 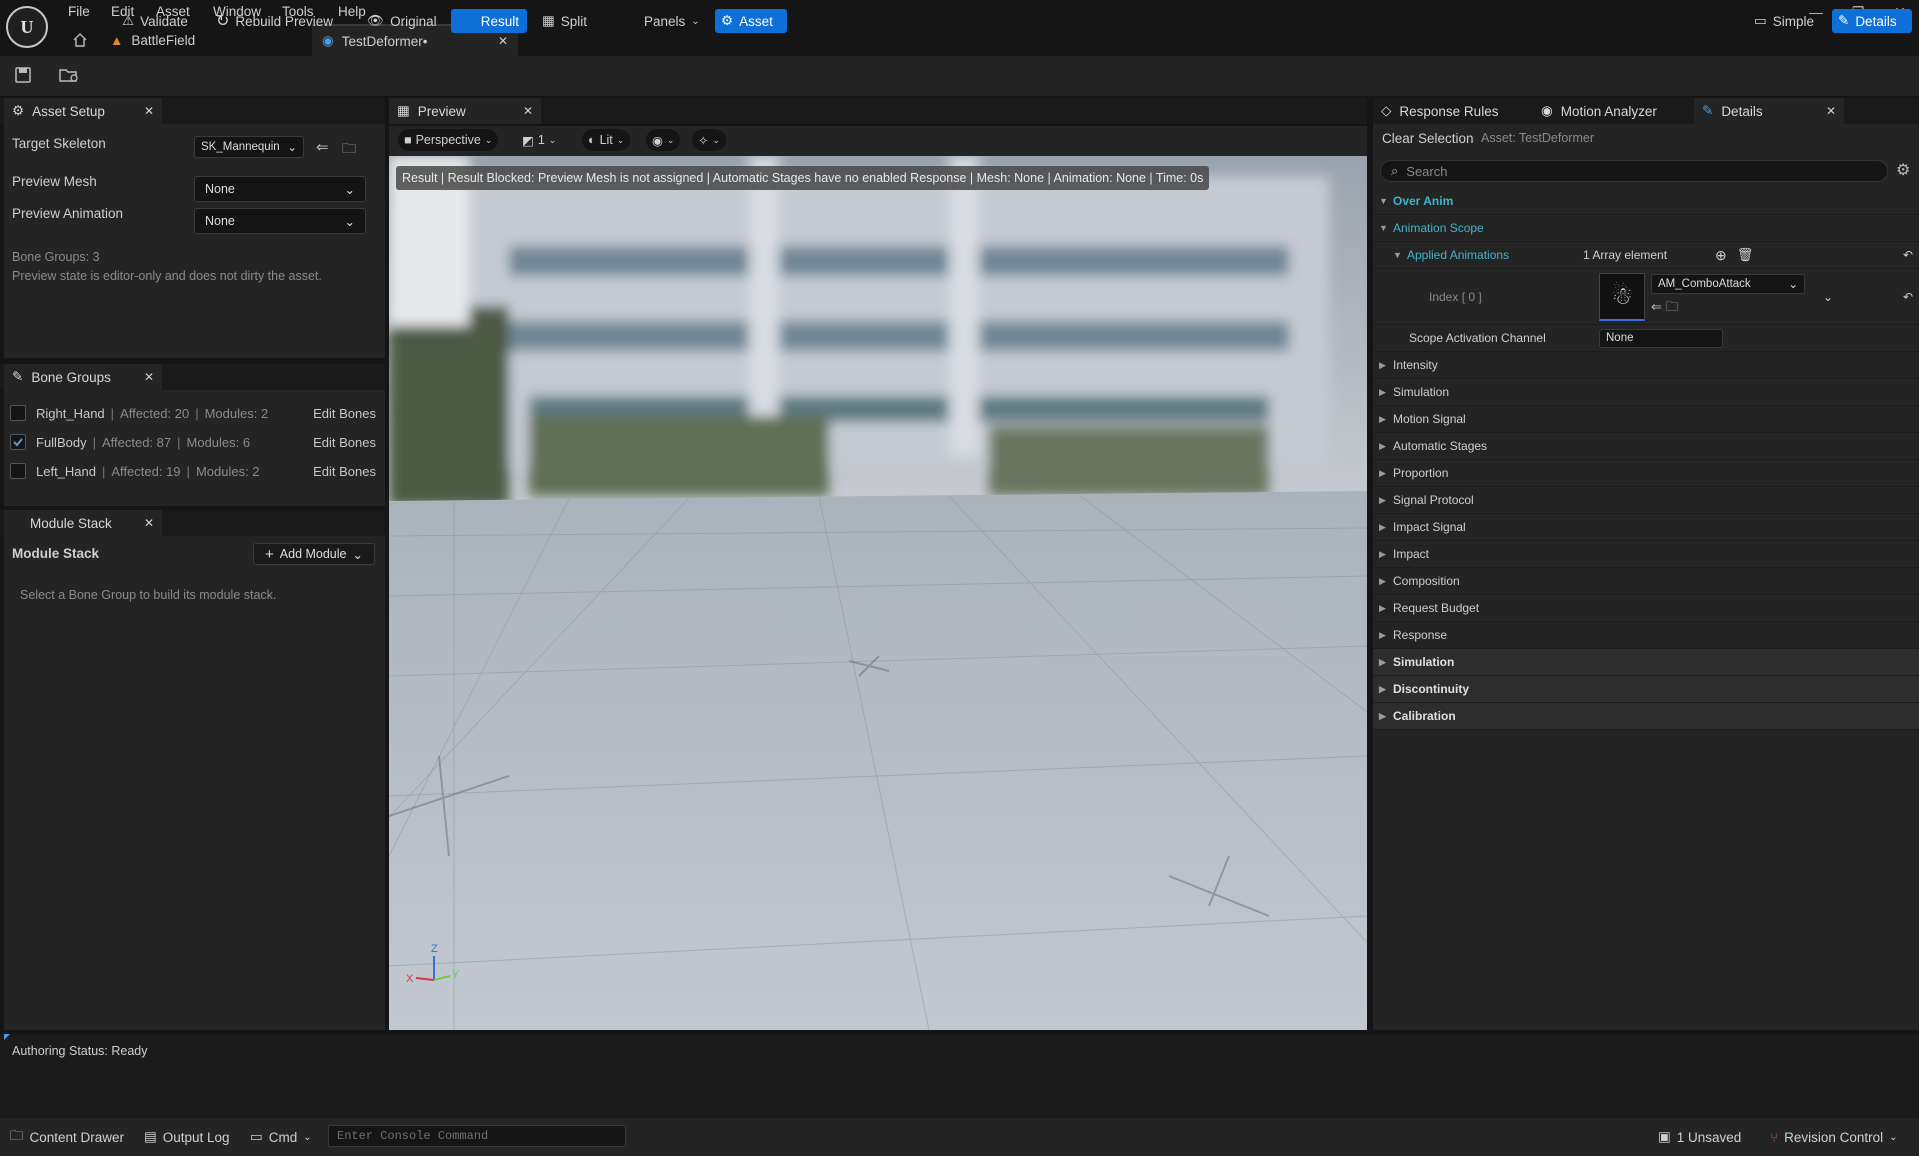 What do you see at coordinates (663, 140) in the screenshot?
I see `show-flags-dropdown: ◉ ⌄` at bounding box center [663, 140].